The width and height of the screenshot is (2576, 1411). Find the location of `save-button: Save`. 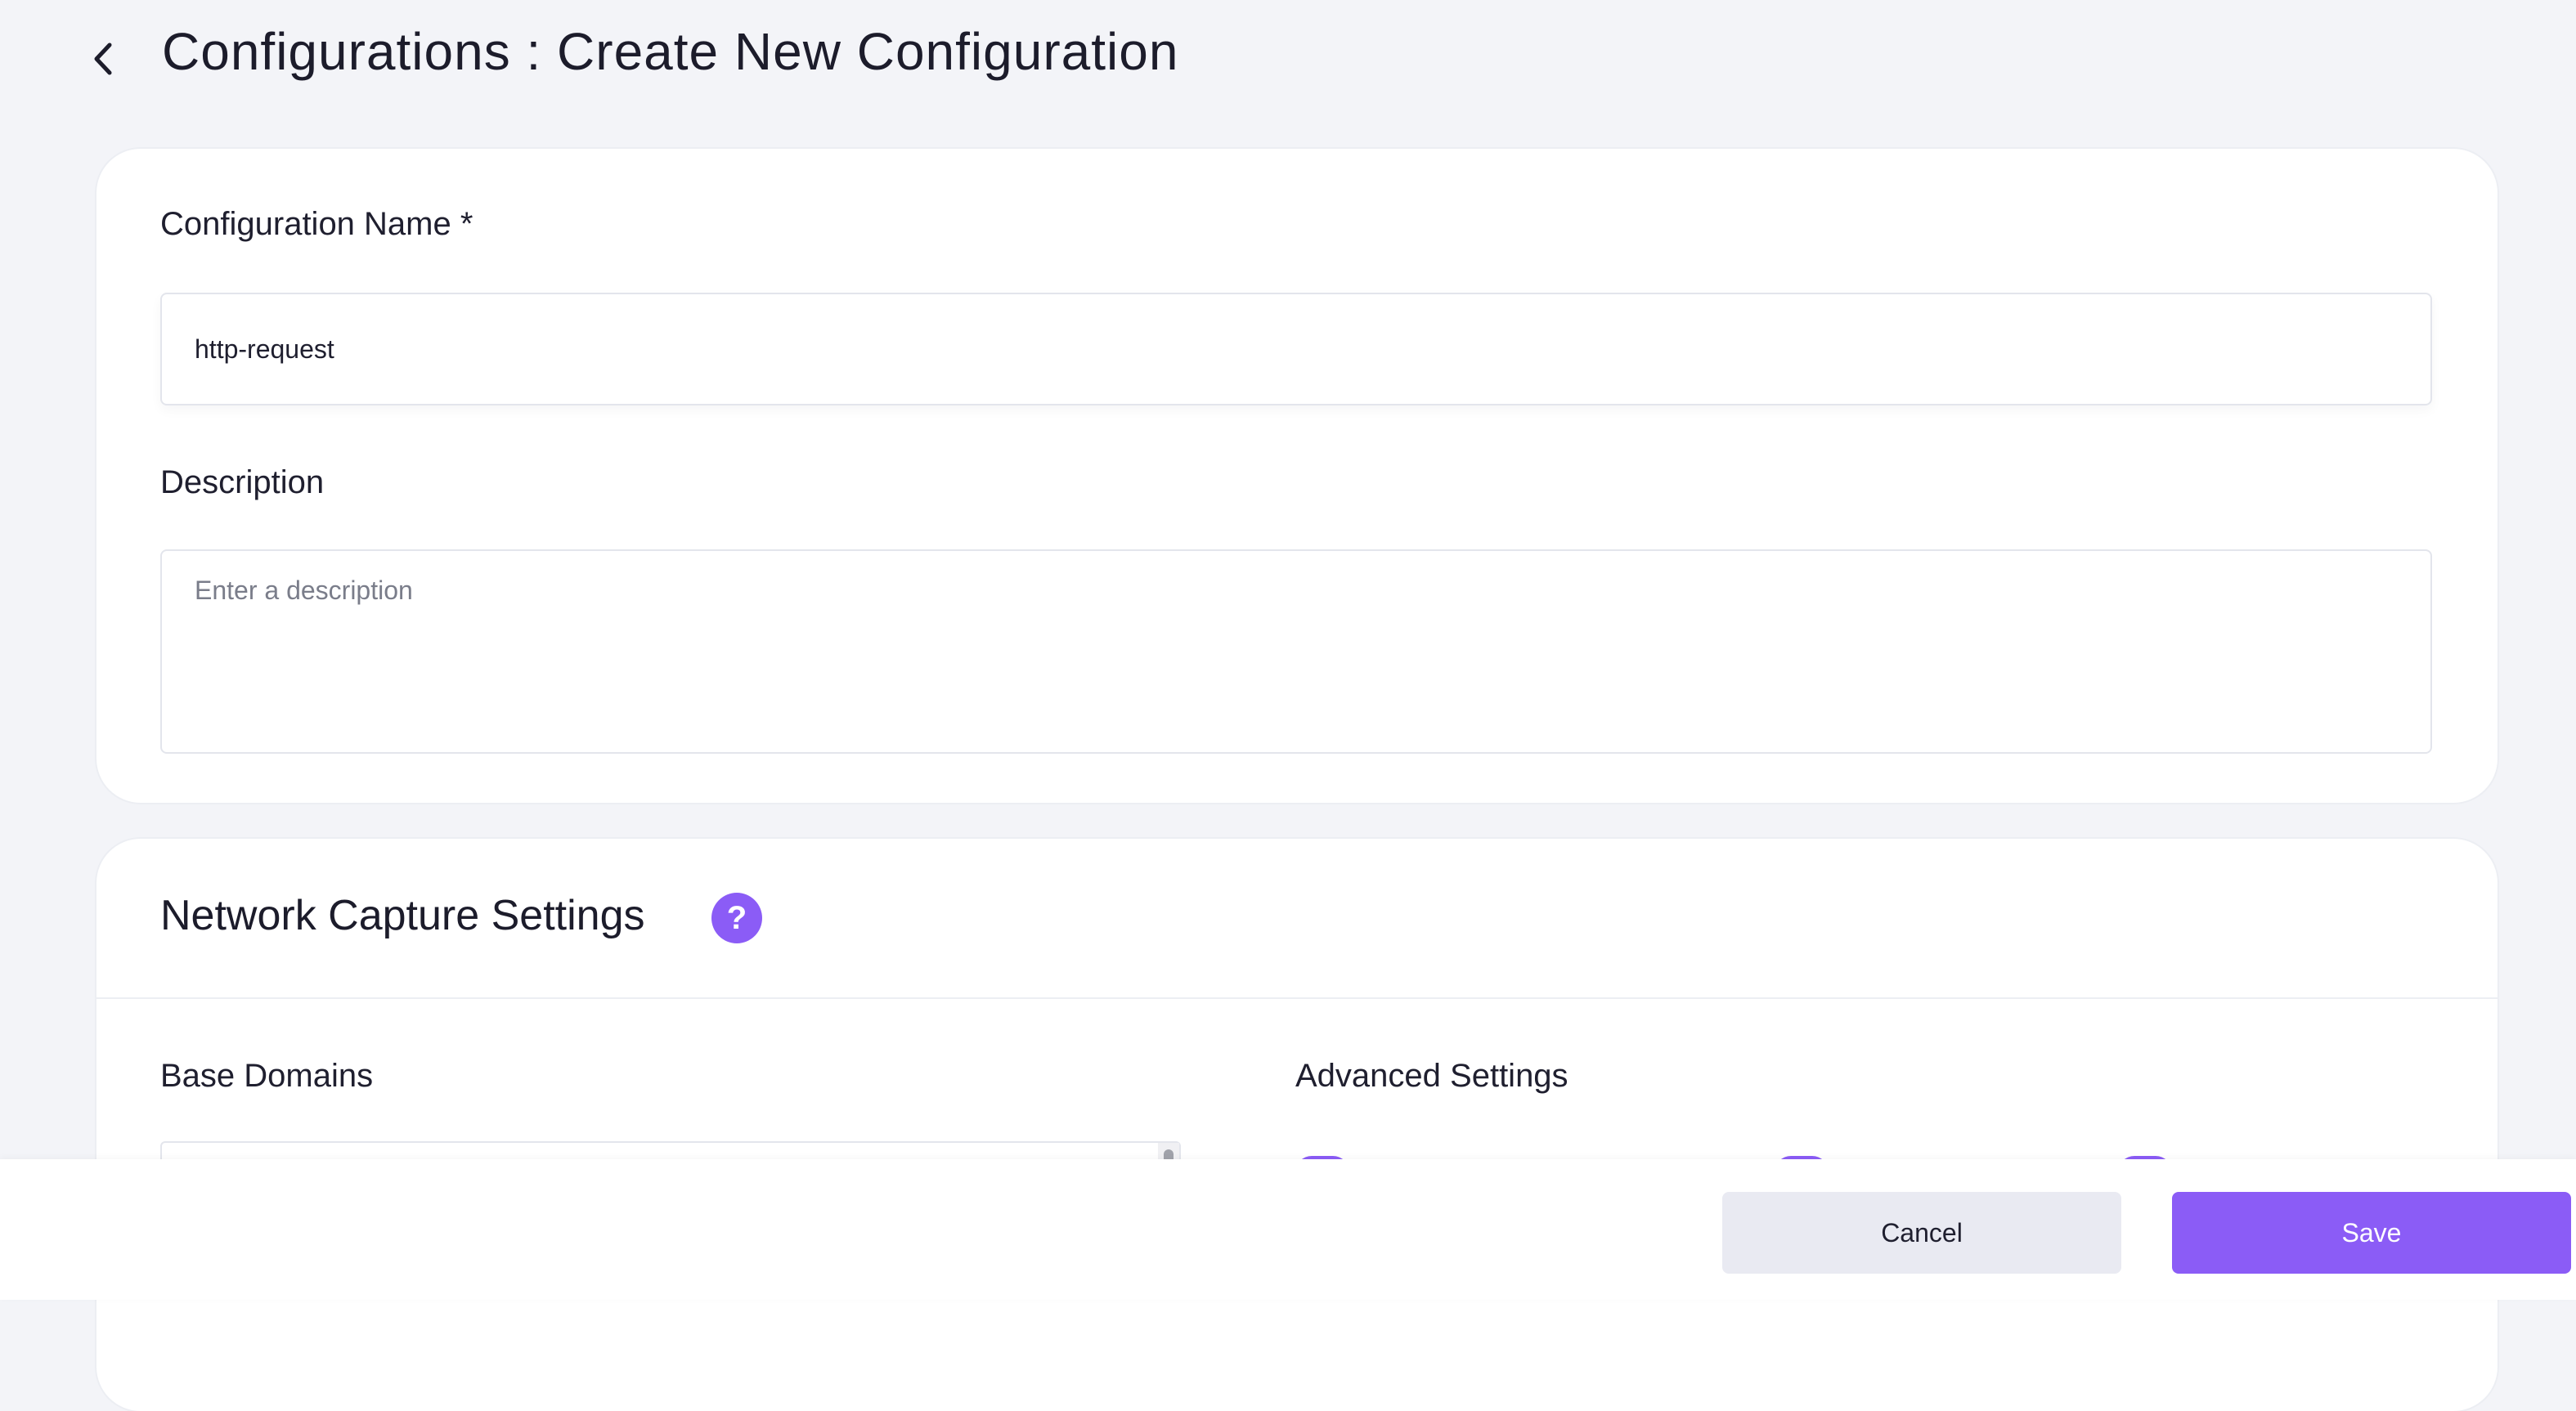

save-button: Save is located at coordinates (2372, 1233).